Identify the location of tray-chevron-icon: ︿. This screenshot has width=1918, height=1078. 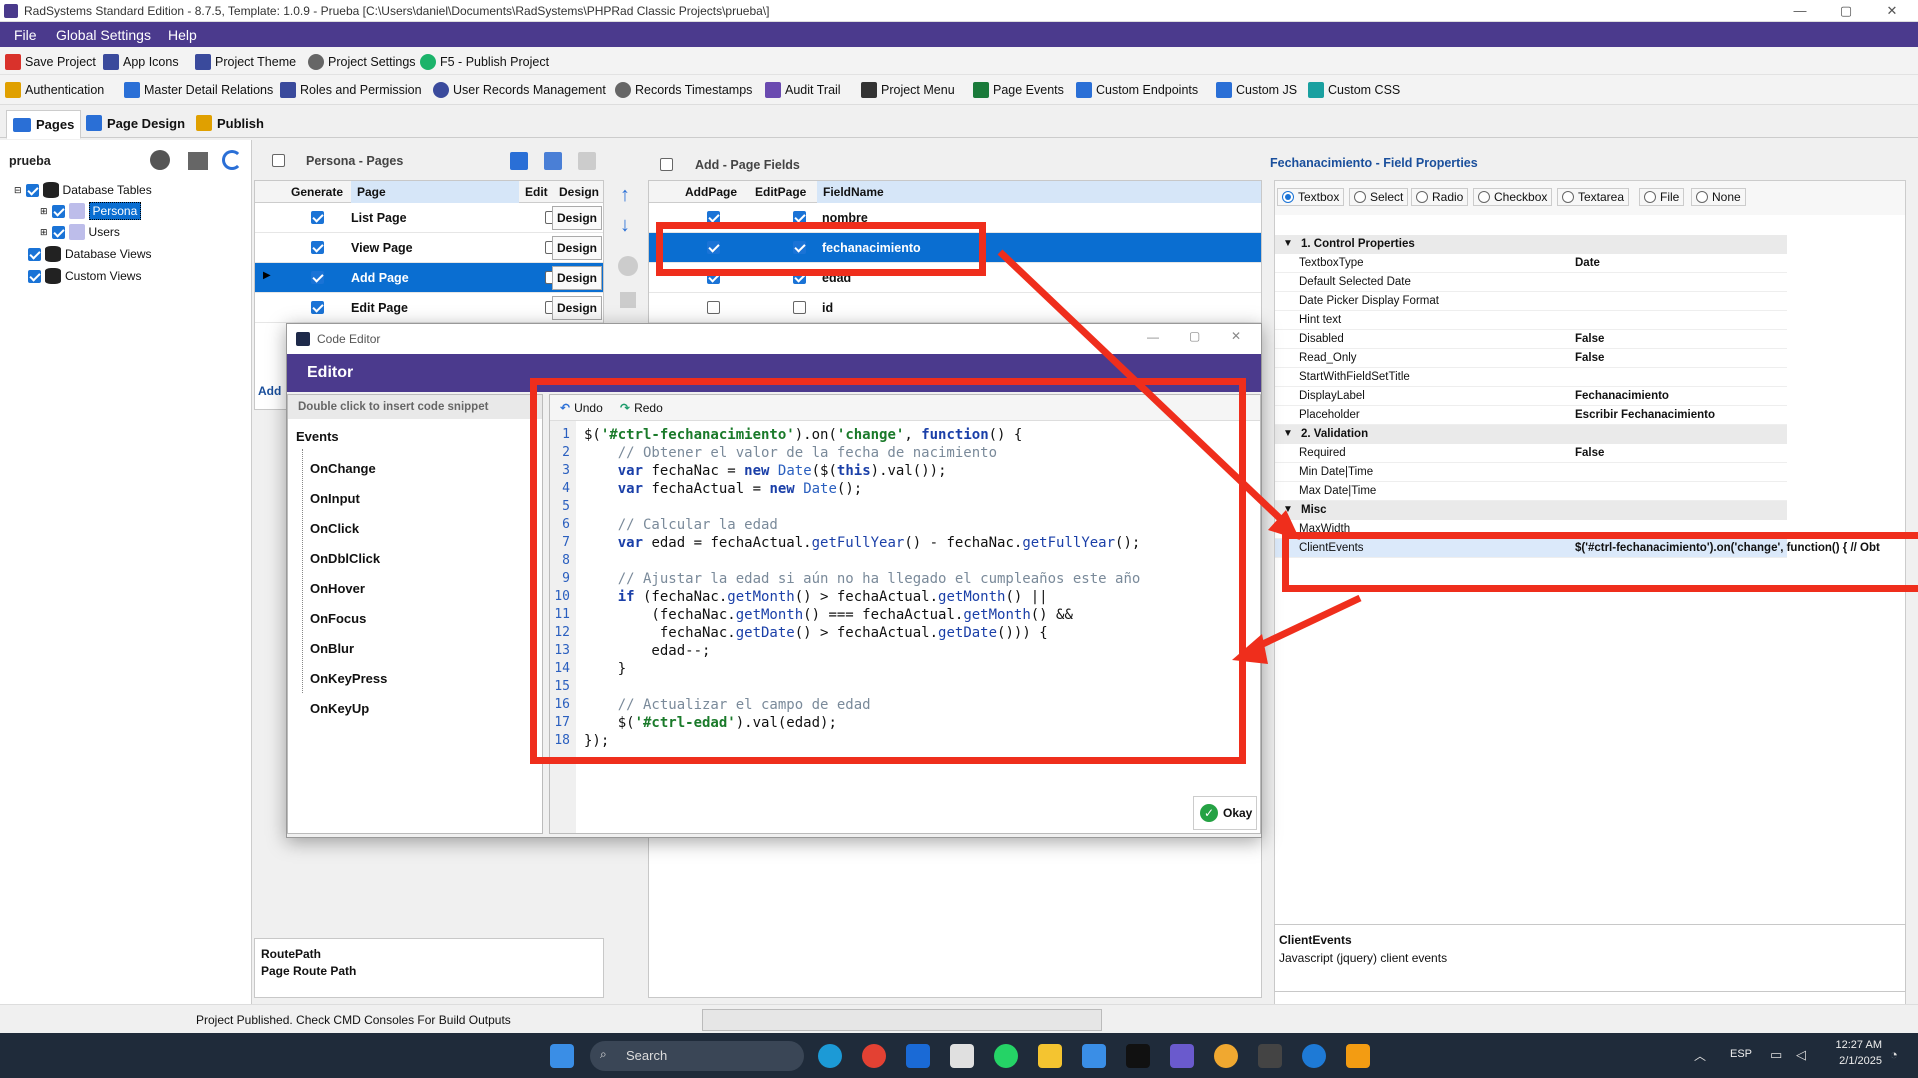
(1700, 1055).